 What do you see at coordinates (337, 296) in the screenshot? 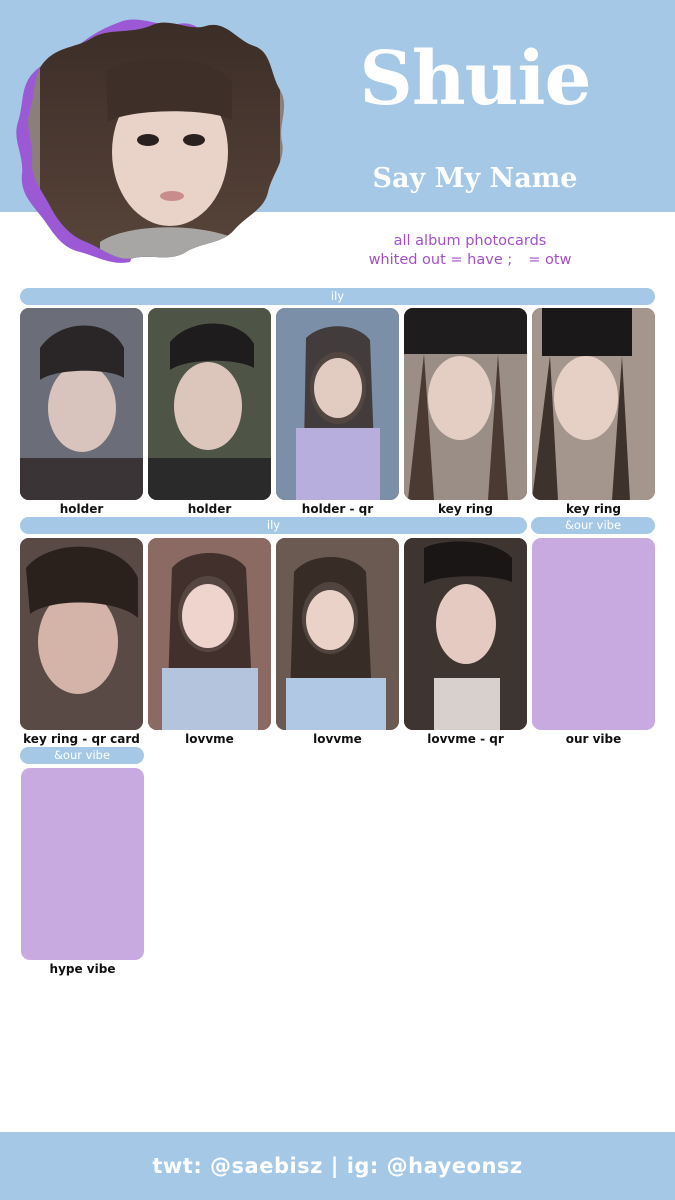
I see `section-bar-ily-1: ily` at bounding box center [337, 296].